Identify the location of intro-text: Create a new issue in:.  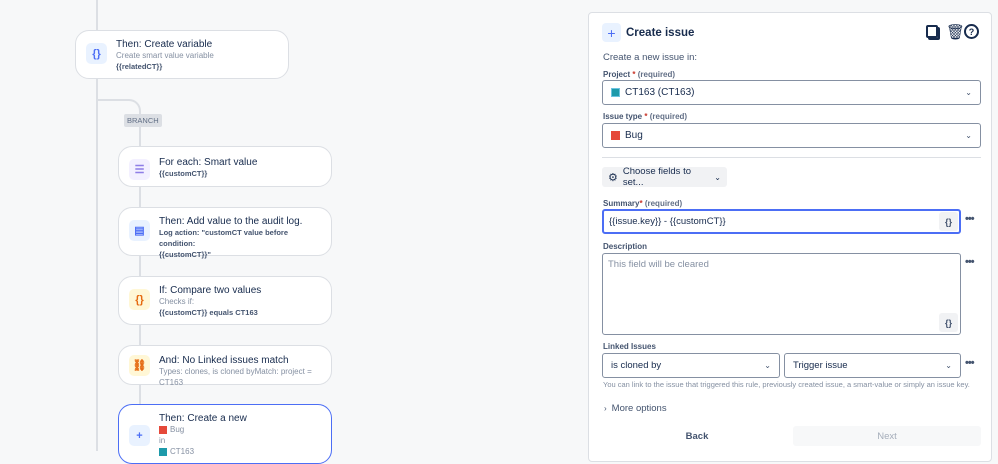
(650, 57).